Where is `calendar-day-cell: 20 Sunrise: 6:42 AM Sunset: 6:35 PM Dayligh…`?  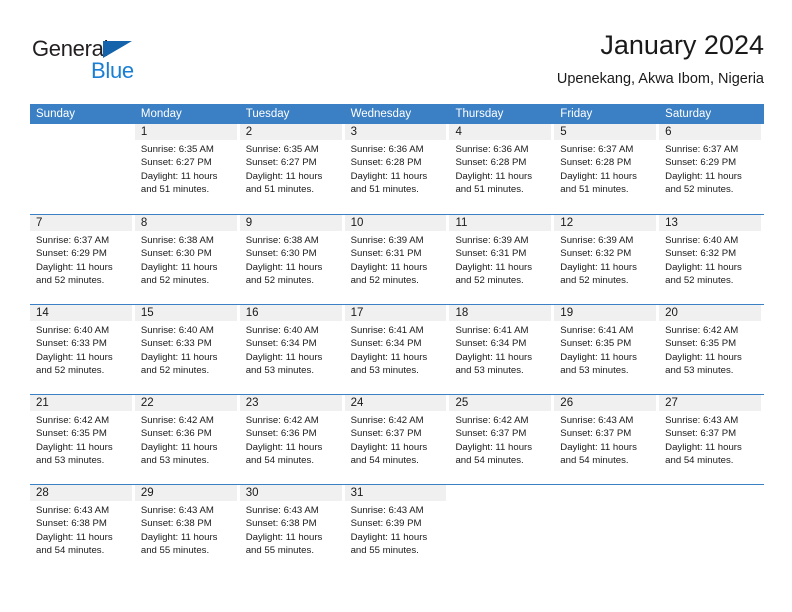 calendar-day-cell: 20 Sunrise: 6:42 AM Sunset: 6:35 PM Dayligh… is located at coordinates (711, 349).